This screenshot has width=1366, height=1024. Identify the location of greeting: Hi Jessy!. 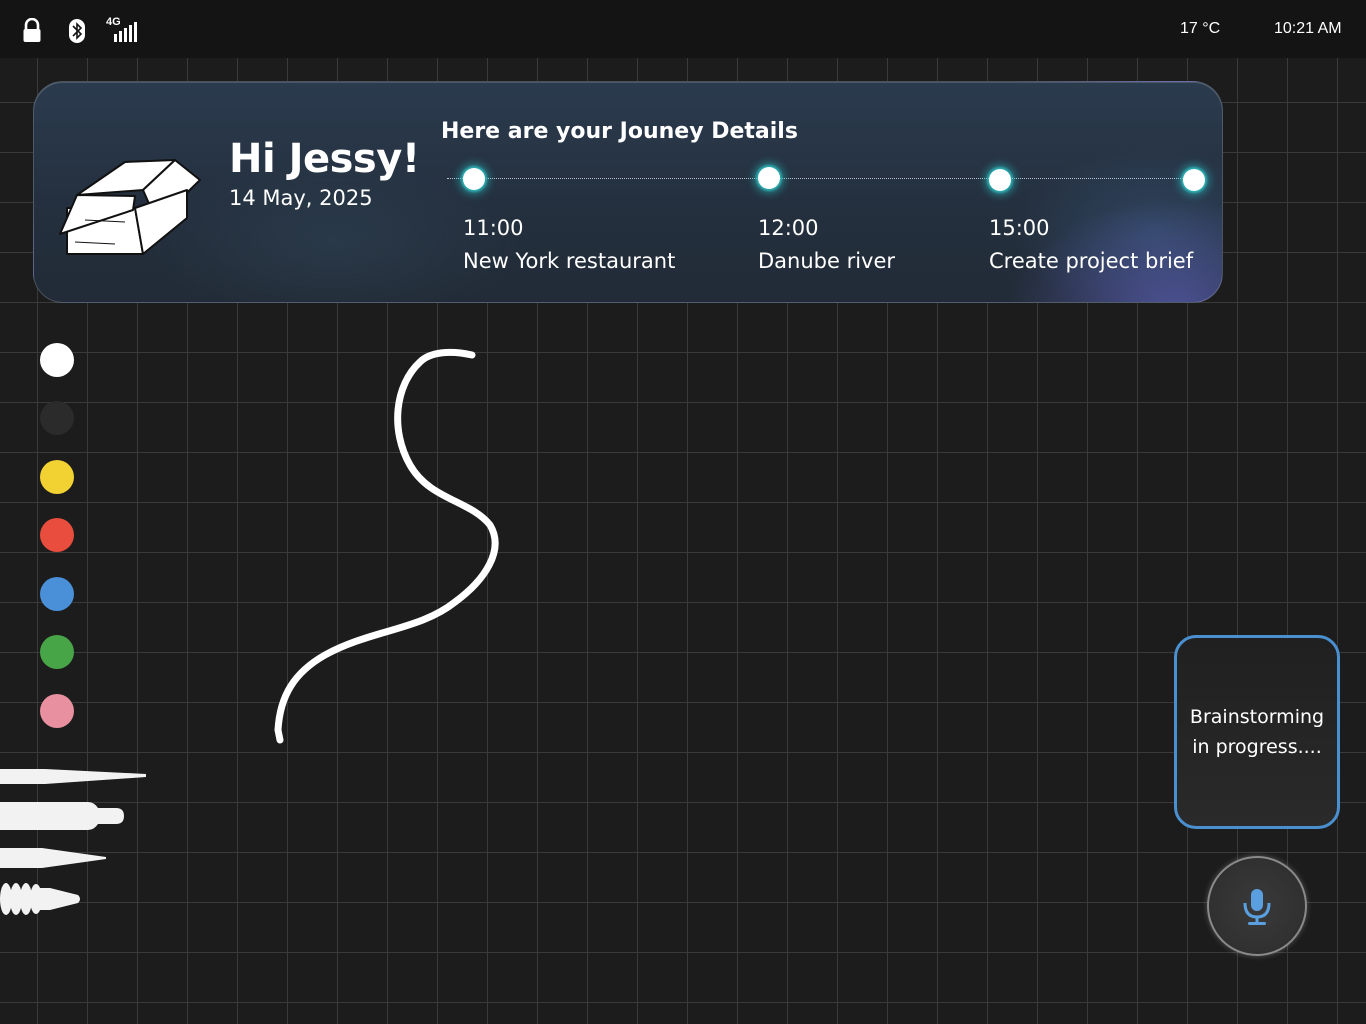
(324, 159).